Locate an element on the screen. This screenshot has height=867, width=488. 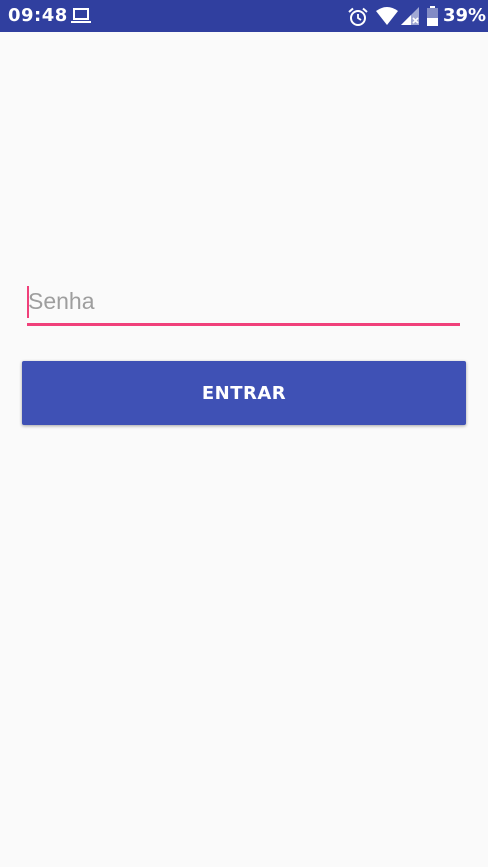
alarm-icon is located at coordinates (358, 16).